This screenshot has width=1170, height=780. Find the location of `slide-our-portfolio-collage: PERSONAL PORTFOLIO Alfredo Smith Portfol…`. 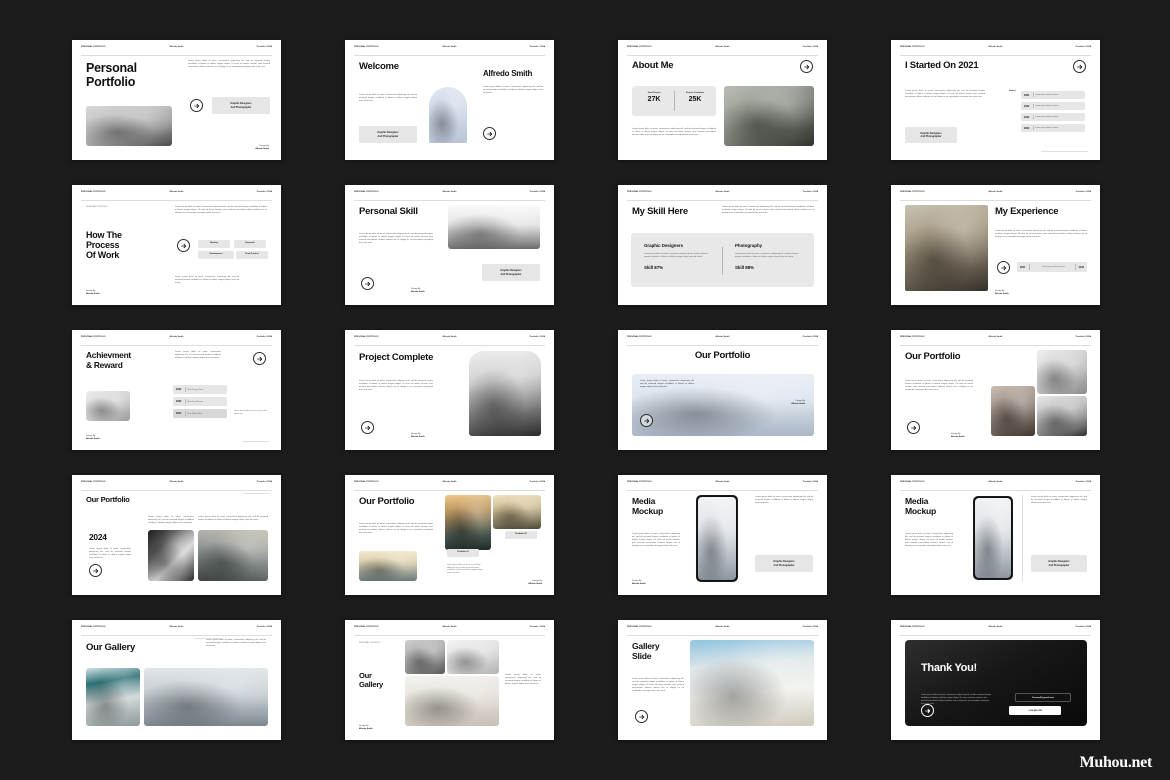

slide-our-portfolio-collage: PERSONAL PORTFOLIO Alfredo Smith Portfol… is located at coordinates (995, 390).